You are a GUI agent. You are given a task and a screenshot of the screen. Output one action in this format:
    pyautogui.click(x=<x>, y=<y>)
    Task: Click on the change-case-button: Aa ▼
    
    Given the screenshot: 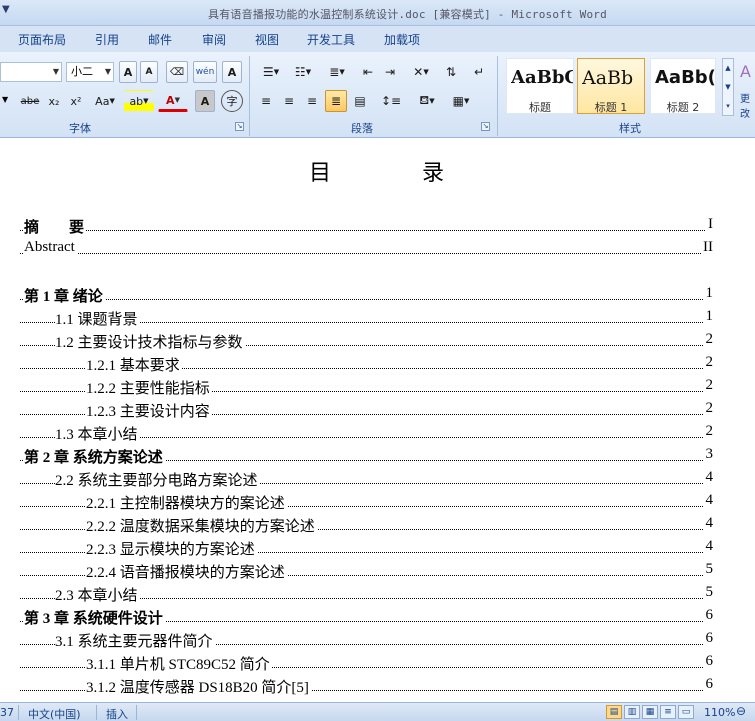 What is the action you would take?
    pyautogui.click(x=105, y=101)
    